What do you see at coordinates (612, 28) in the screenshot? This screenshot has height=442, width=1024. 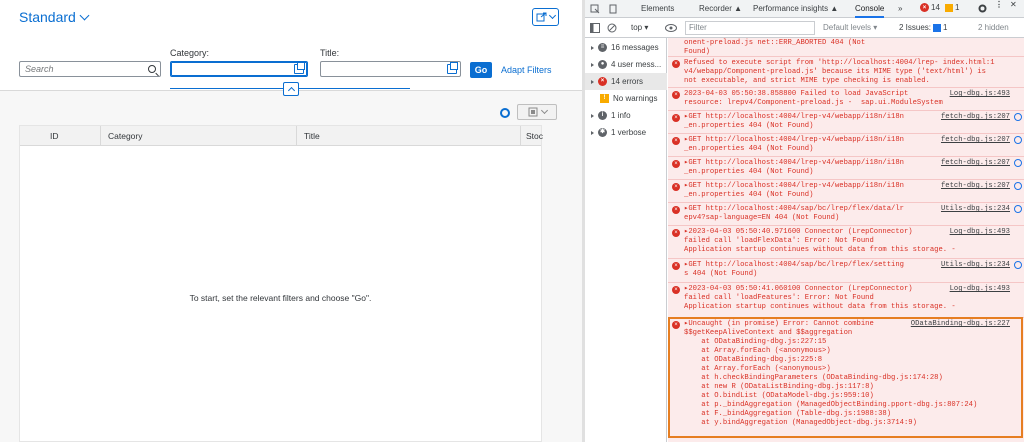 I see `clear-console-icon` at bounding box center [612, 28].